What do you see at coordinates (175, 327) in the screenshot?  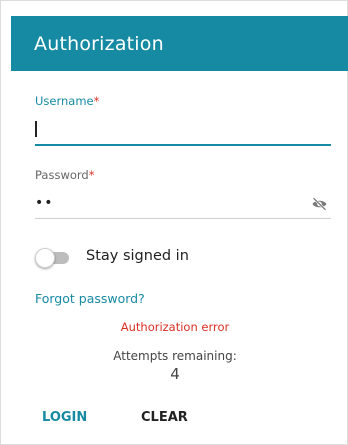 I see `authorization-error-message: Authorization error` at bounding box center [175, 327].